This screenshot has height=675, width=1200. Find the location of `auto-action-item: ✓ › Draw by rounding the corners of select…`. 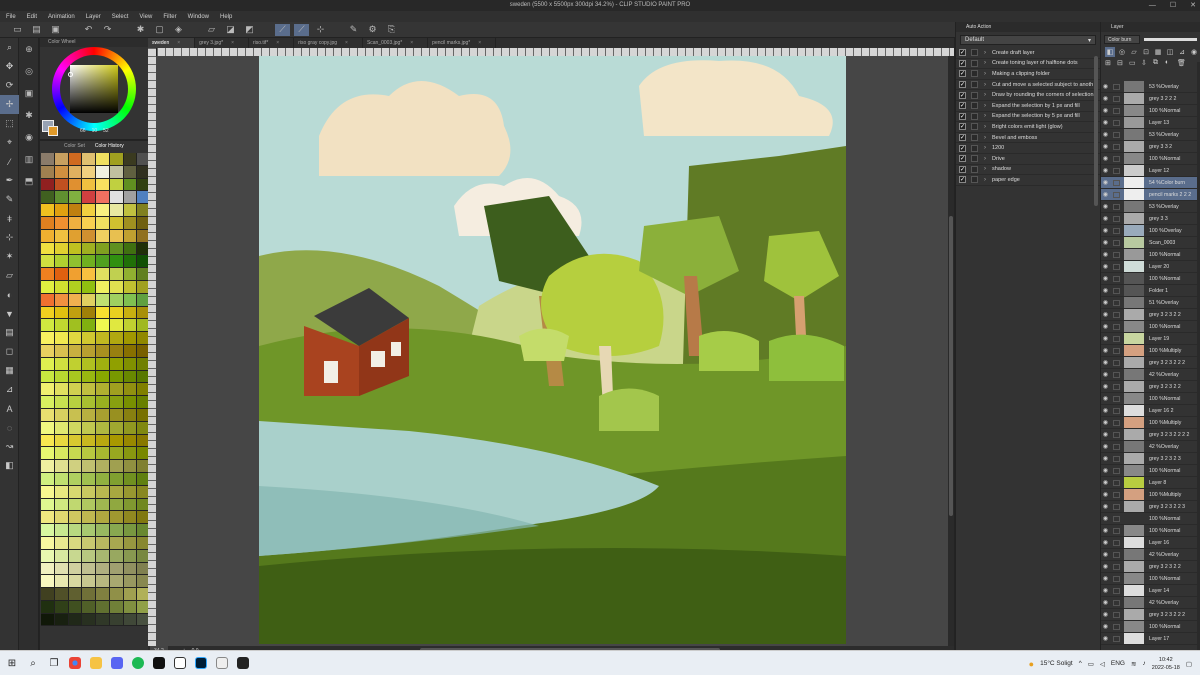

auto-action-item: ✓ › Draw by rounding the corners of select… is located at coordinates (1028, 95).